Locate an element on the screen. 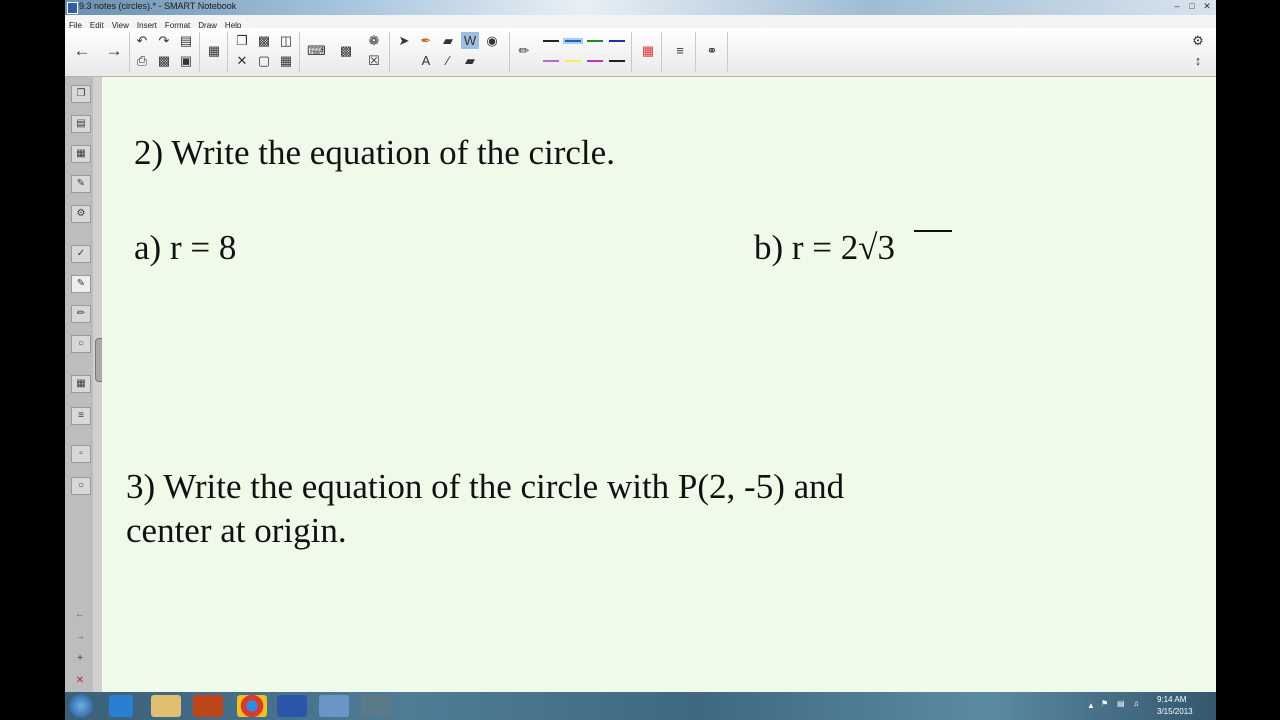 This screenshot has height=720, width=1280. arrow-left-icon: ← is located at coordinates (82, 50).